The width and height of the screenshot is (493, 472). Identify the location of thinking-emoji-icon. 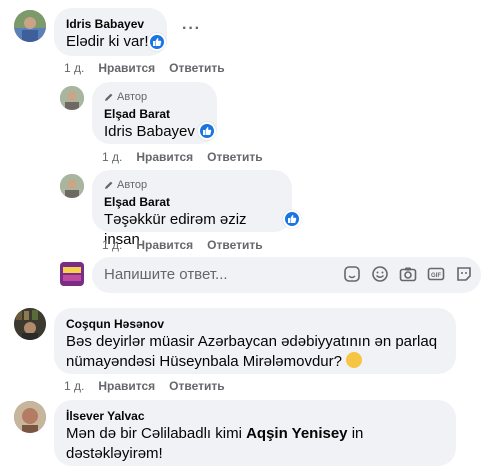
(354, 360).